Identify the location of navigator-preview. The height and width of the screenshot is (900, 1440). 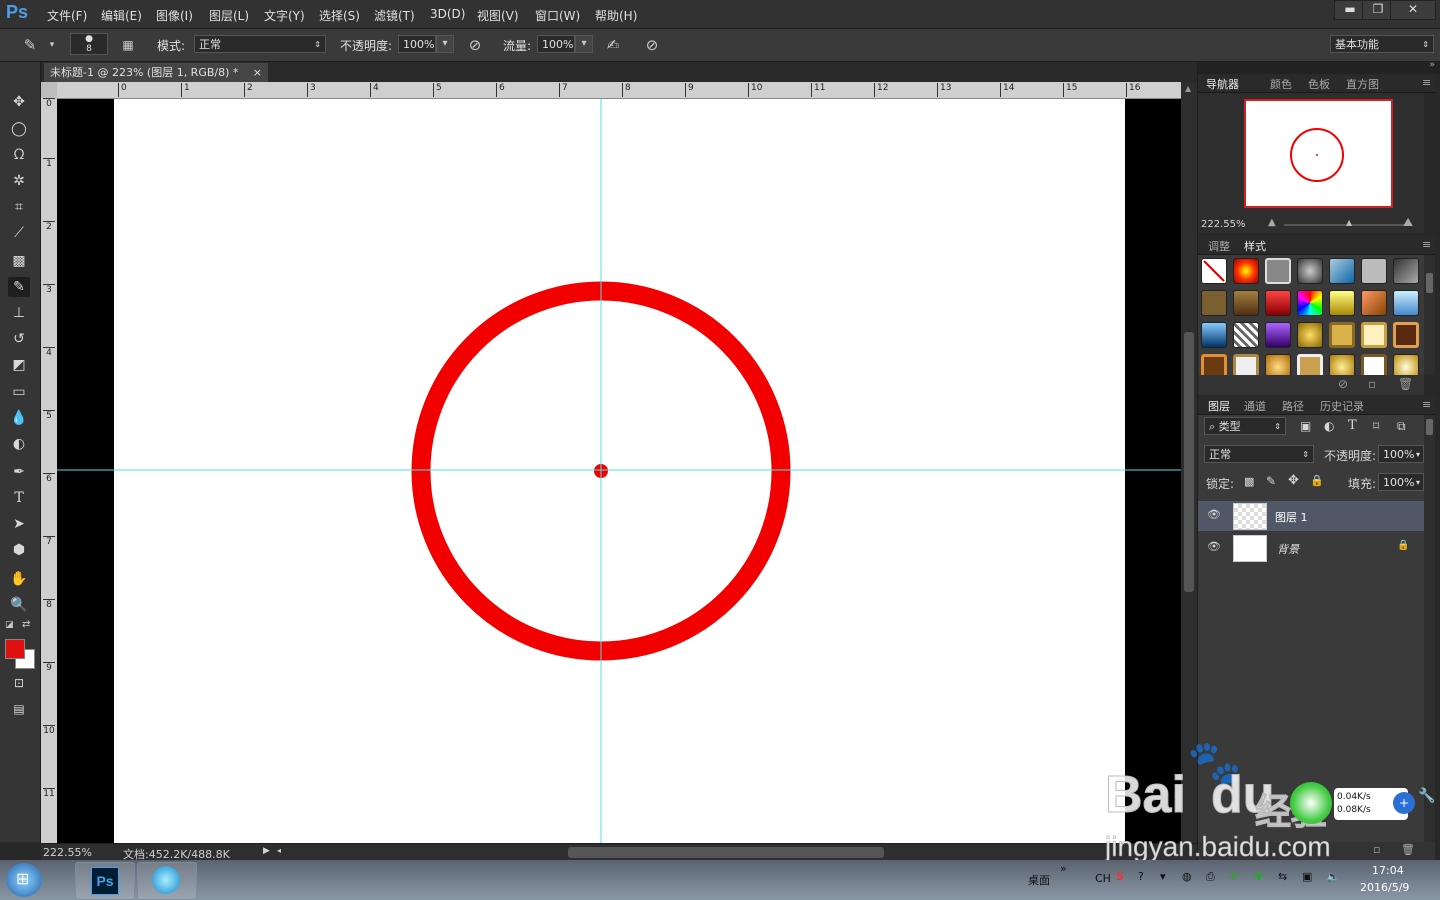
(1318, 153).